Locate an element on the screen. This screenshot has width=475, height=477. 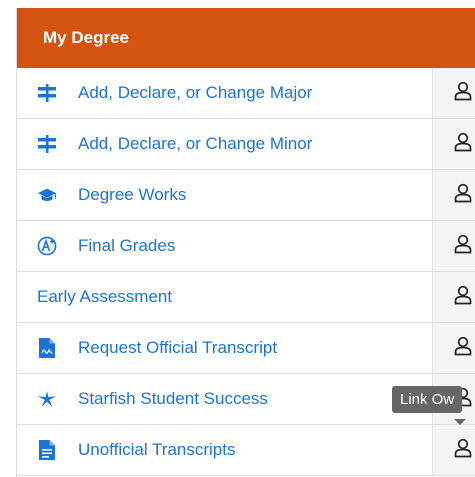
circle-a-plus-icon is located at coordinates (47, 246).